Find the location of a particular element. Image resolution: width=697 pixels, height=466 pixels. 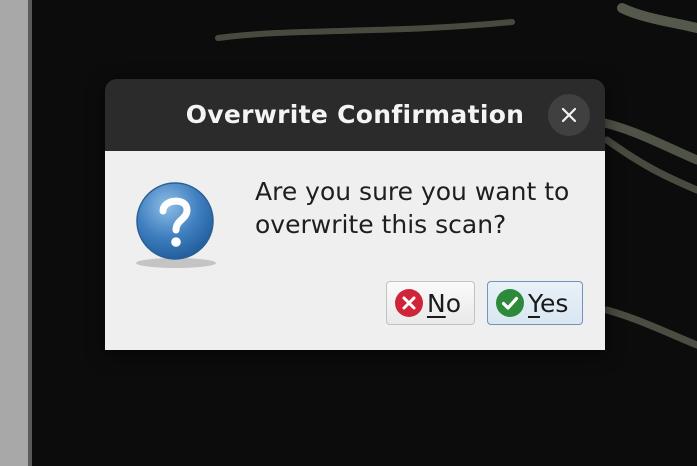

dialog-title: Overwrite Confirmation is located at coordinates (355, 114).